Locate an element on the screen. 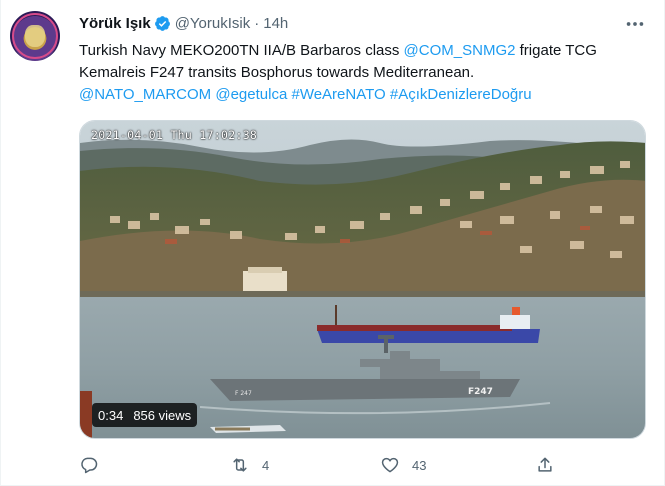  share-icon is located at coordinates (545, 464).